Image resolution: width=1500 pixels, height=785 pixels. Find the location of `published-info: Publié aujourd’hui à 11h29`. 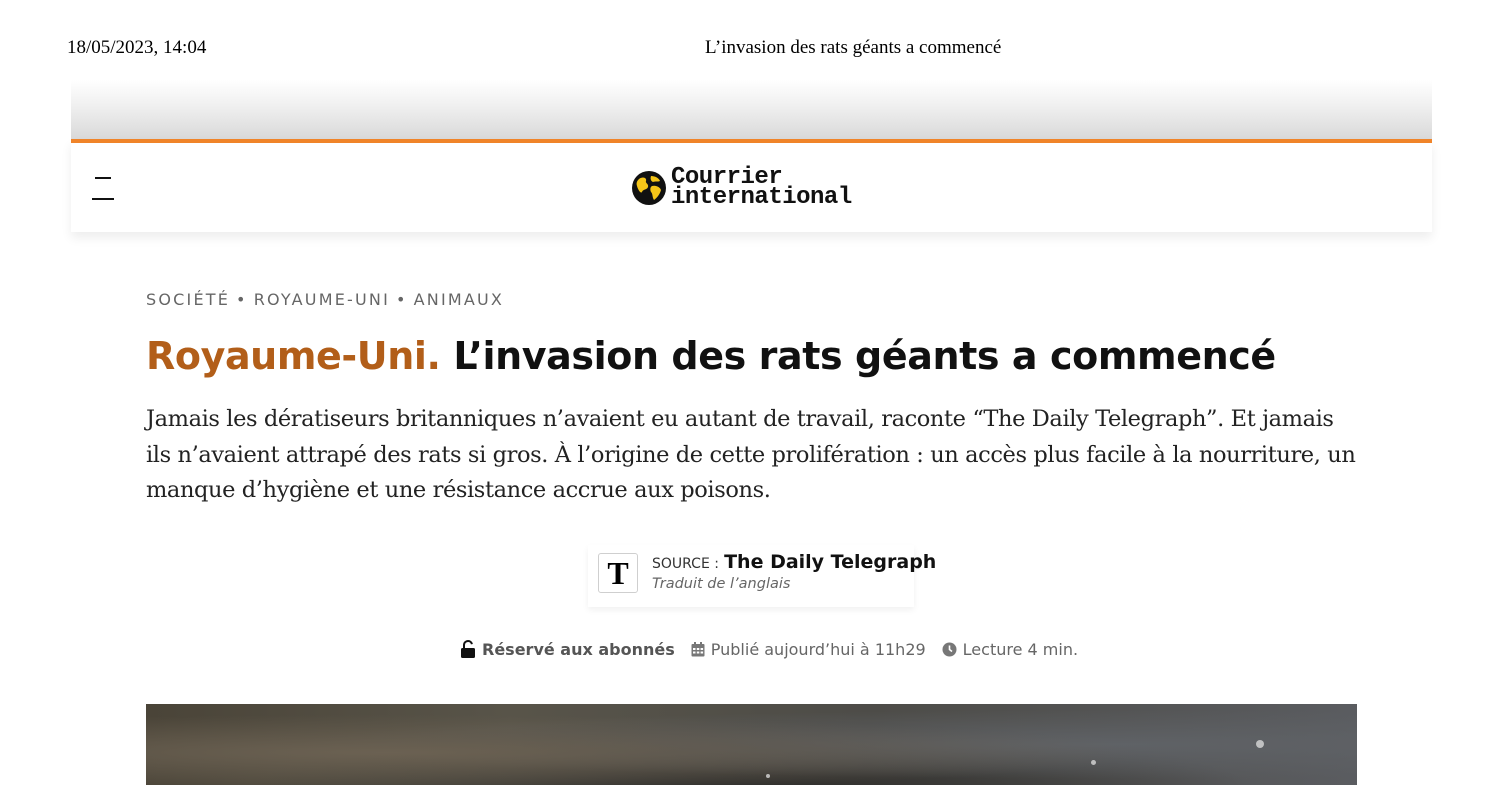

published-info: Publié aujourd’hui à 11h29 is located at coordinates (808, 649).